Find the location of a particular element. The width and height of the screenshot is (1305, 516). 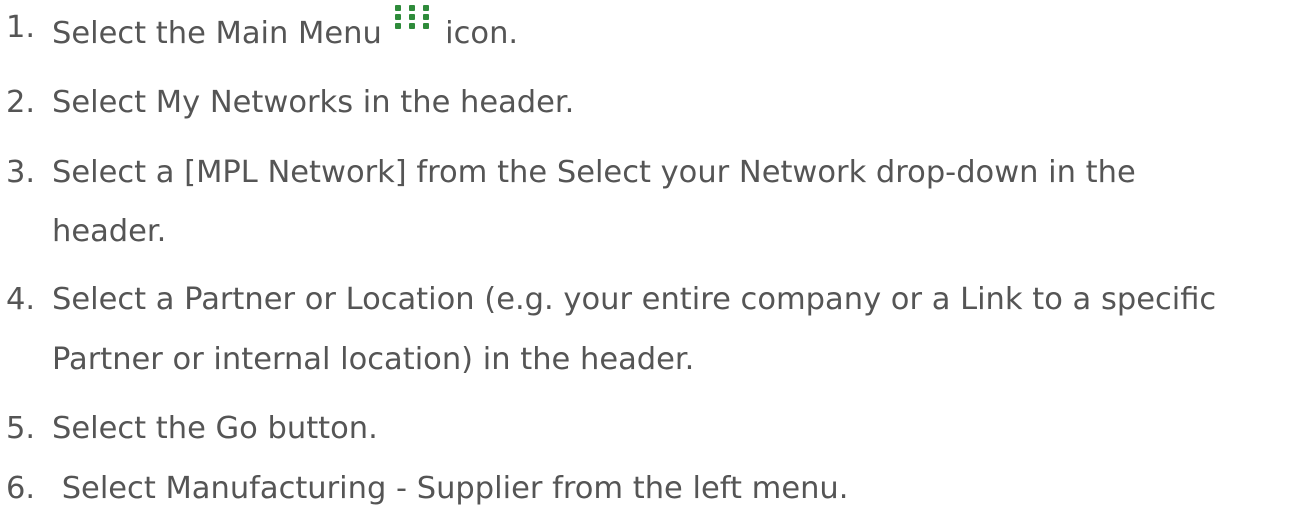

step-text: Select the Go button. is located at coordinates (215, 428).